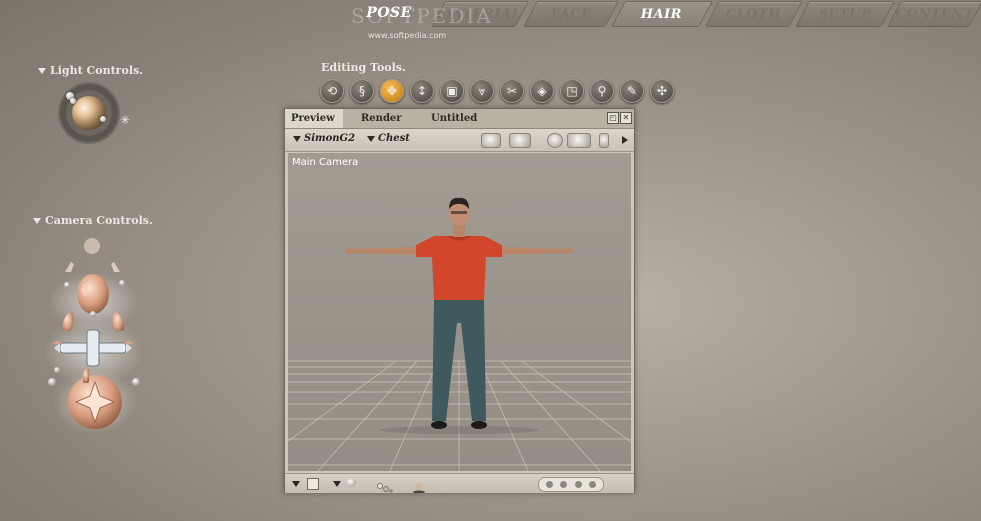  Describe the element at coordinates (388, 138) in the screenshot. I see `actor-select: Chest` at that location.